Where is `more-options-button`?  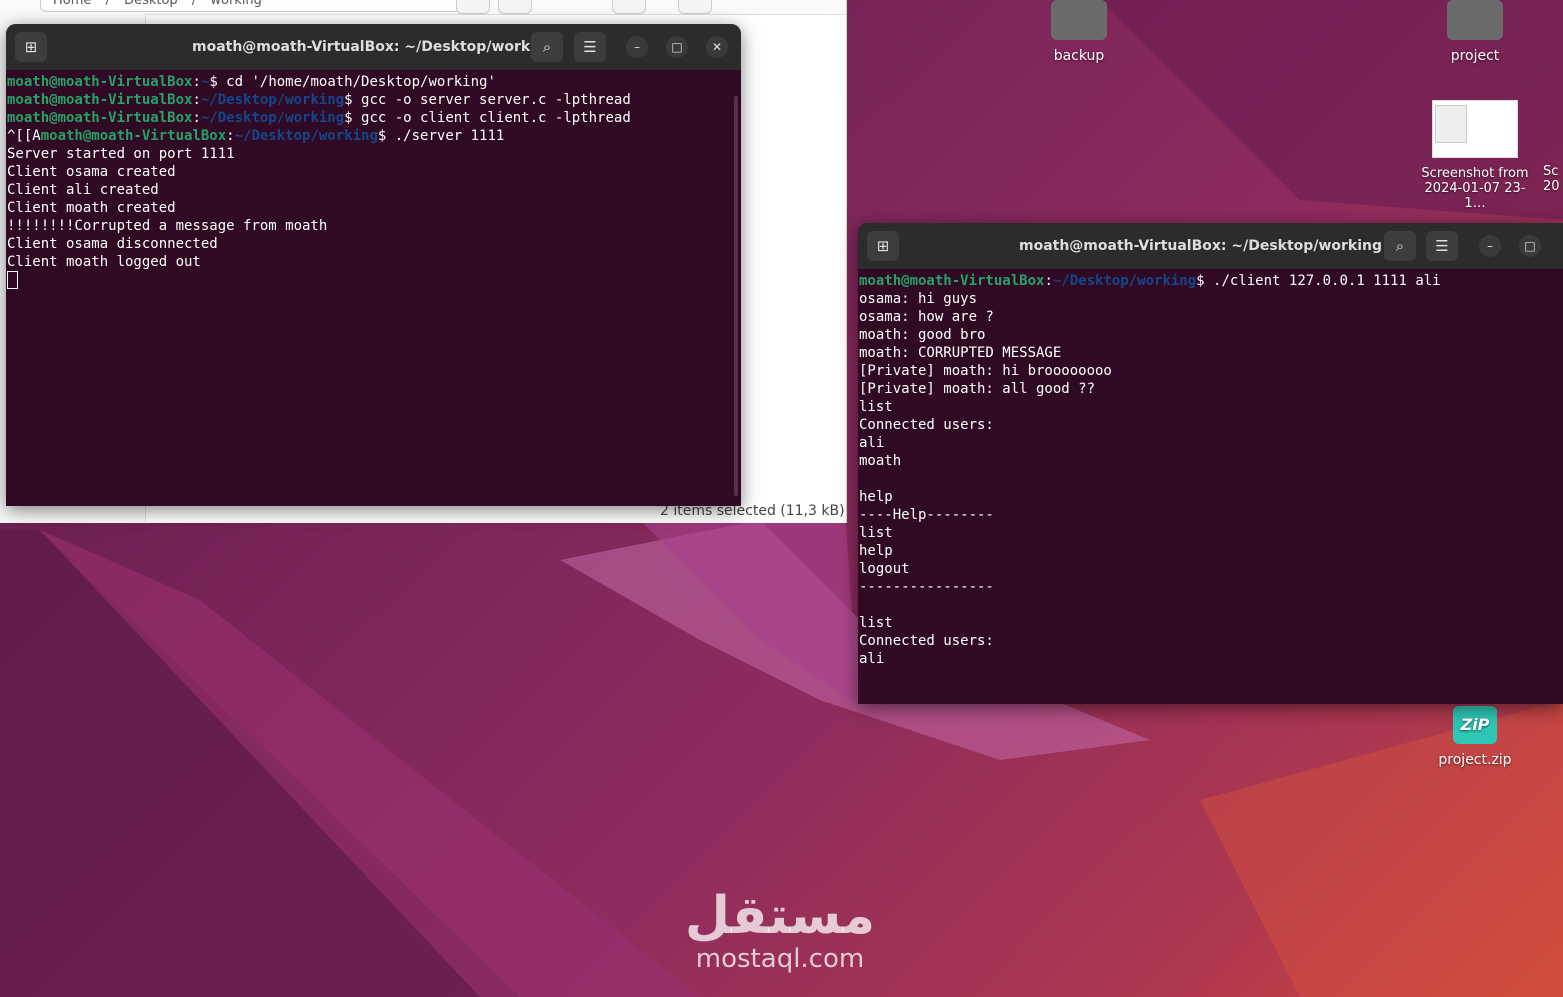
more-options-button is located at coordinates (473, 7).